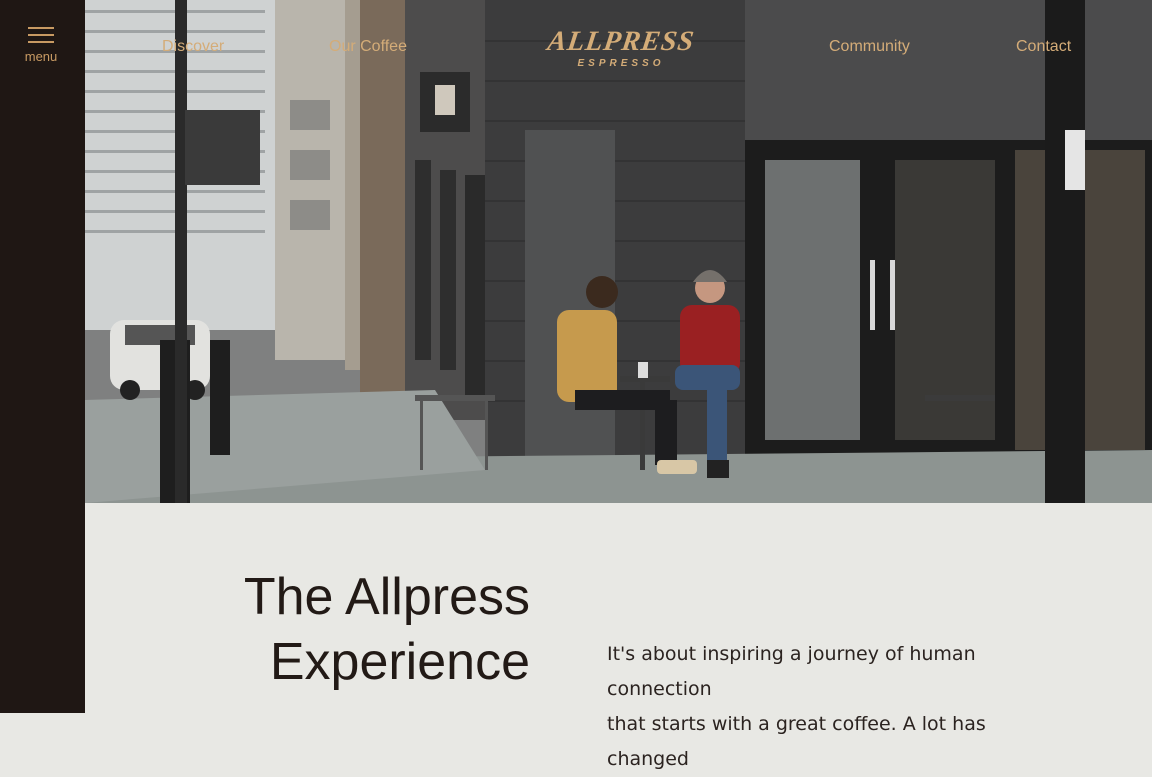  I want to click on hamburger-icon, so click(41, 36).